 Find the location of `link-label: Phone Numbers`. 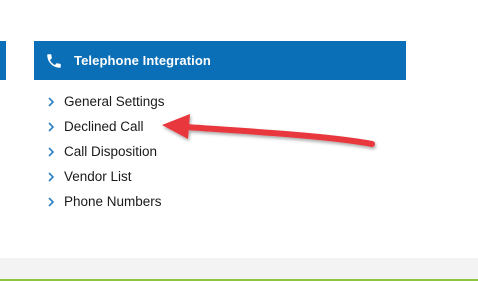

link-label: Phone Numbers is located at coordinates (113, 201).